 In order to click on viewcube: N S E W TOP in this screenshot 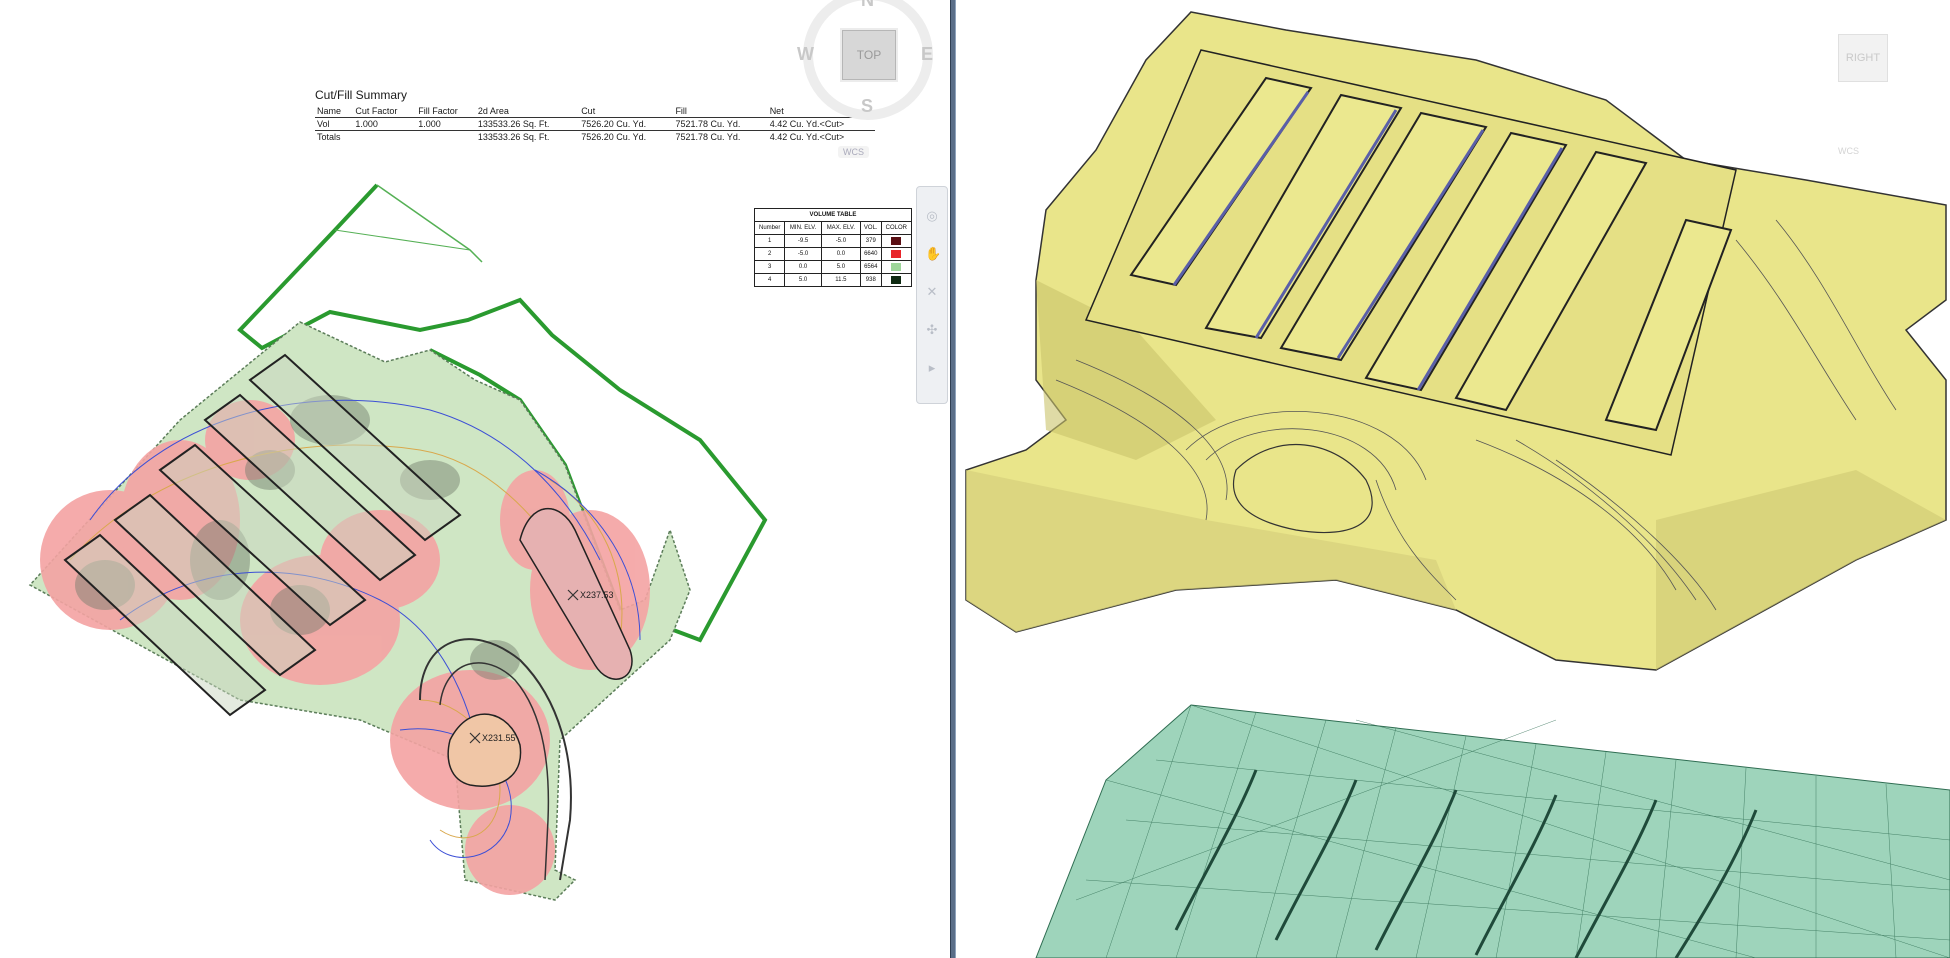, I will do `click(870, 75)`.